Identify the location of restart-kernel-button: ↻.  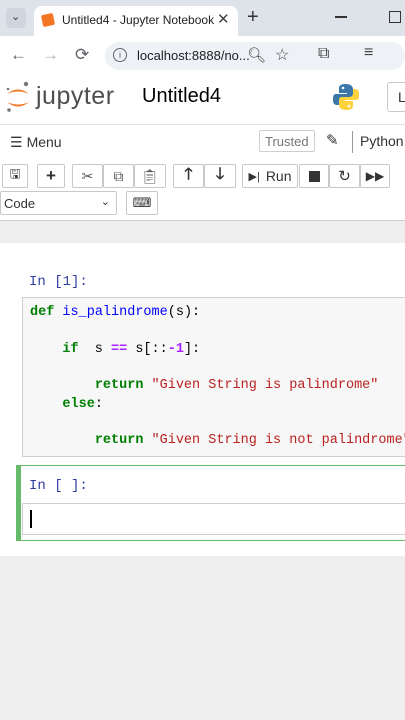
(344, 176).